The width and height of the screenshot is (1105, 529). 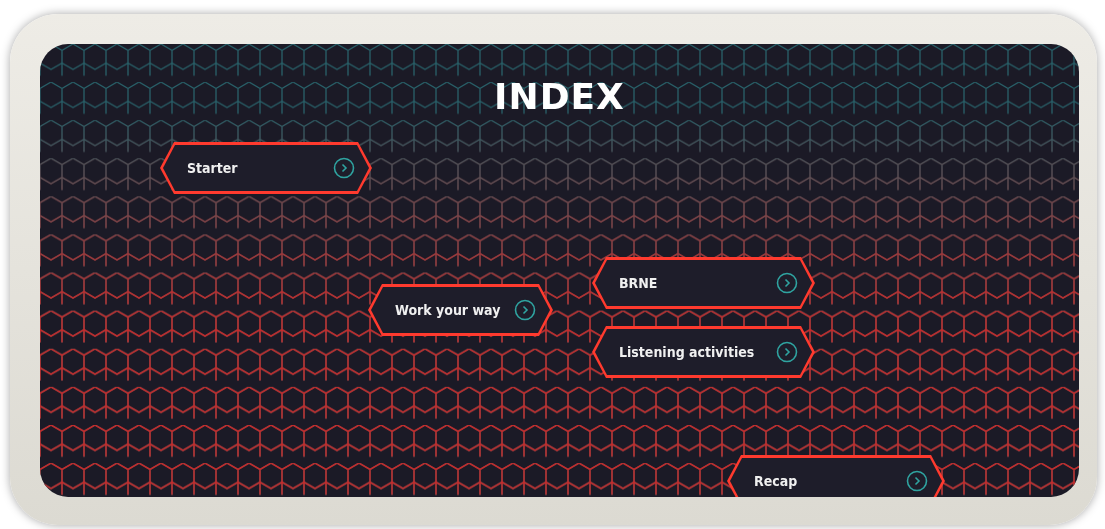 I want to click on menu-button: Recap, so click(x=836, y=476).